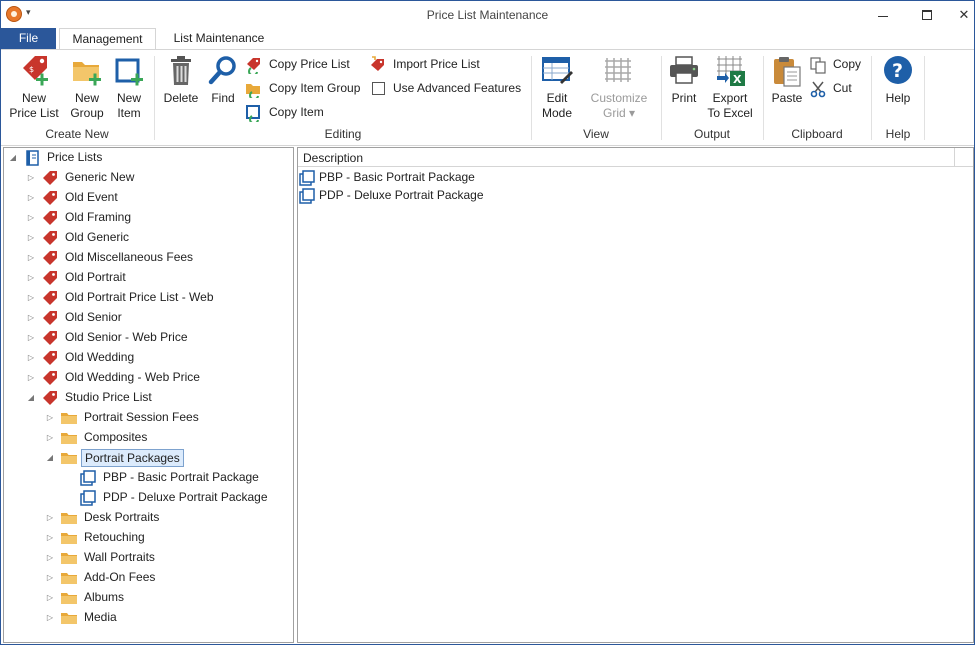 The width and height of the screenshot is (975, 645). What do you see at coordinates (284, 112) in the screenshot?
I see `copy-item-button: Copy Item` at bounding box center [284, 112].